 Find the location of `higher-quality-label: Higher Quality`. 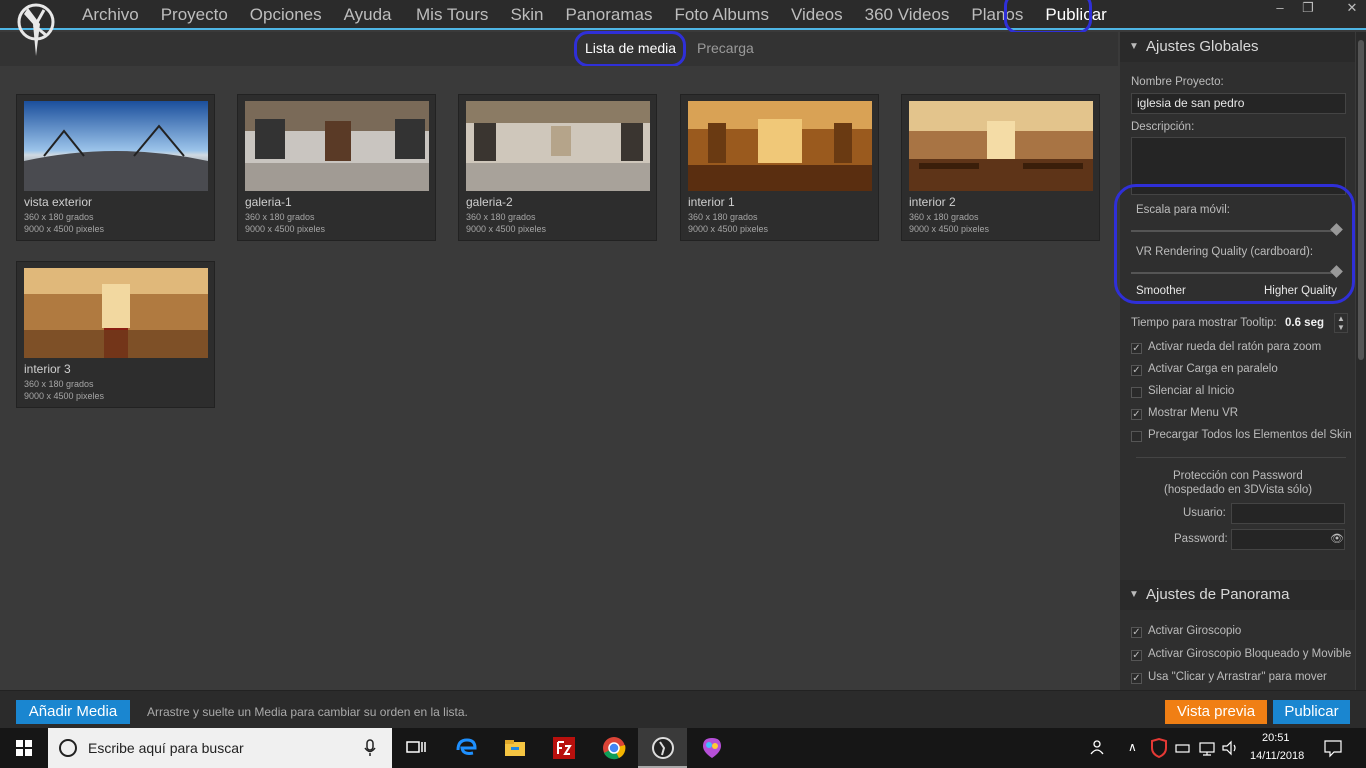

higher-quality-label: Higher Quality is located at coordinates (1300, 291).